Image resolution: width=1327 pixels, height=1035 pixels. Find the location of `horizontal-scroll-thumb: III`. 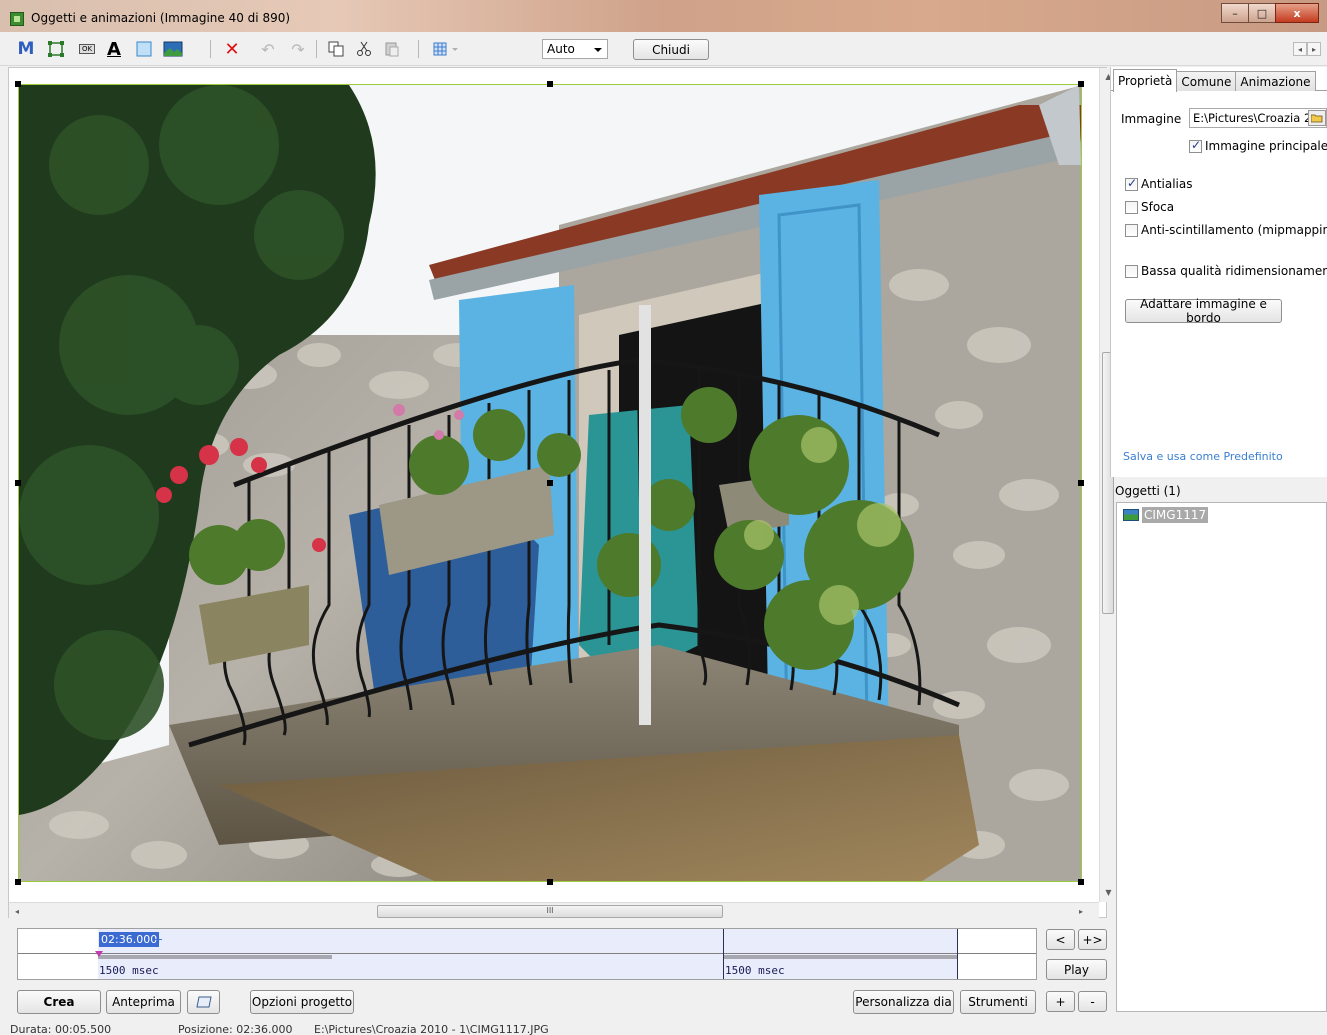

horizontal-scroll-thumb: III is located at coordinates (550, 911).